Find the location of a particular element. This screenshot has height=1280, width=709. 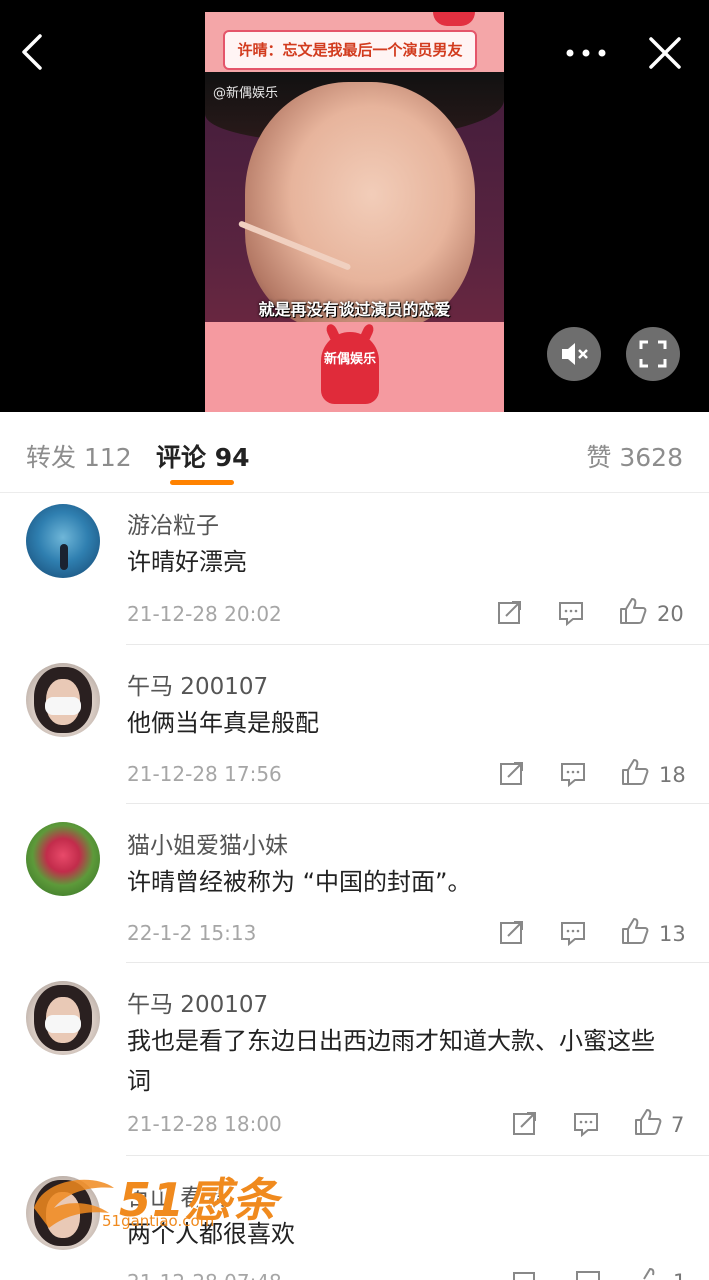

video-face-shape is located at coordinates (360, 207).